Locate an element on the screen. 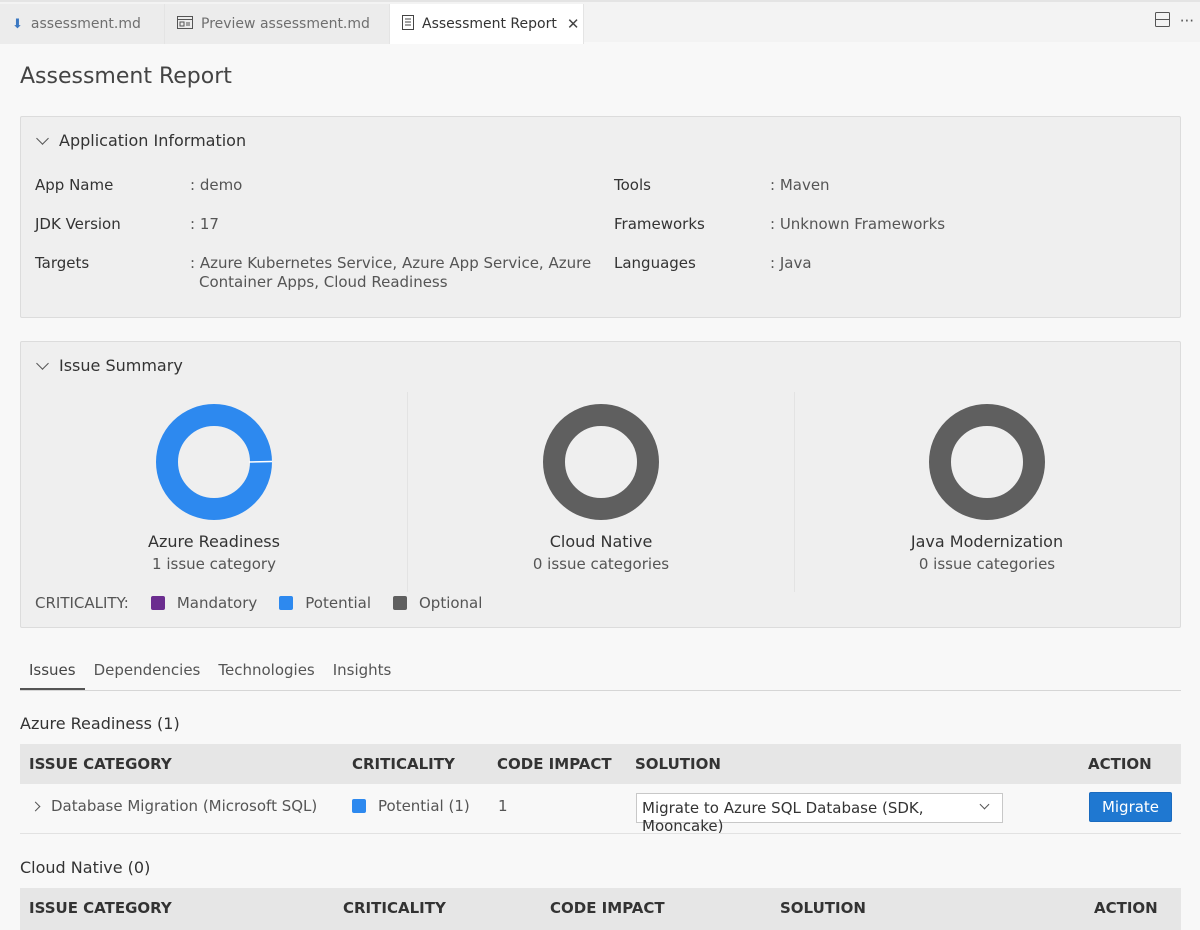 The width and height of the screenshot is (1200, 930). app-name-value: : demo is located at coordinates (216, 185).